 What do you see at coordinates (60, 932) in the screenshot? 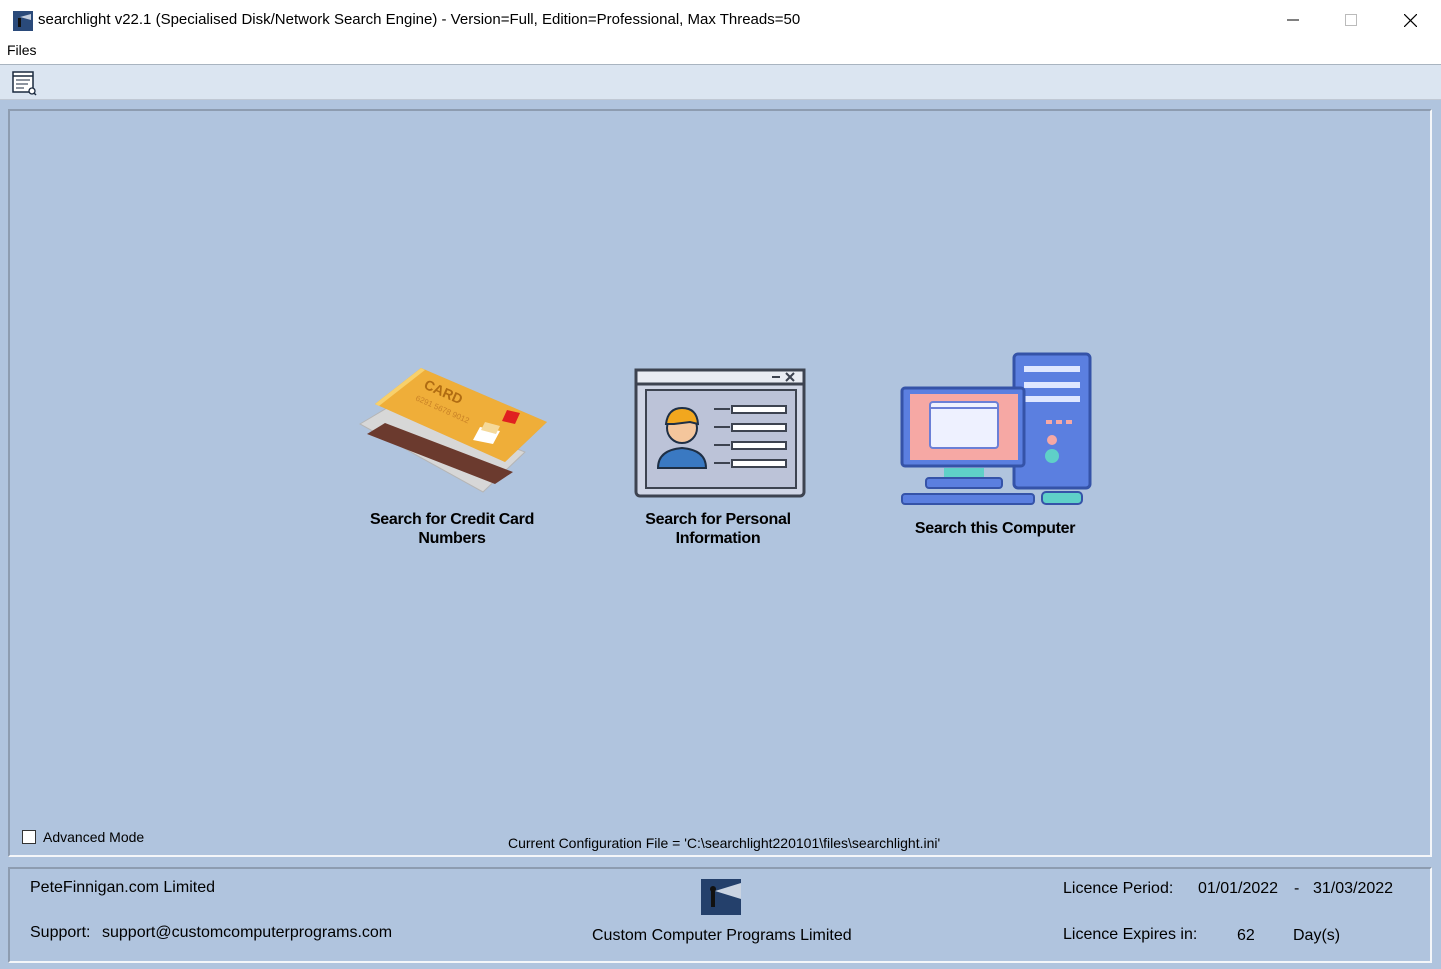
I see `support-label: Support:` at bounding box center [60, 932].